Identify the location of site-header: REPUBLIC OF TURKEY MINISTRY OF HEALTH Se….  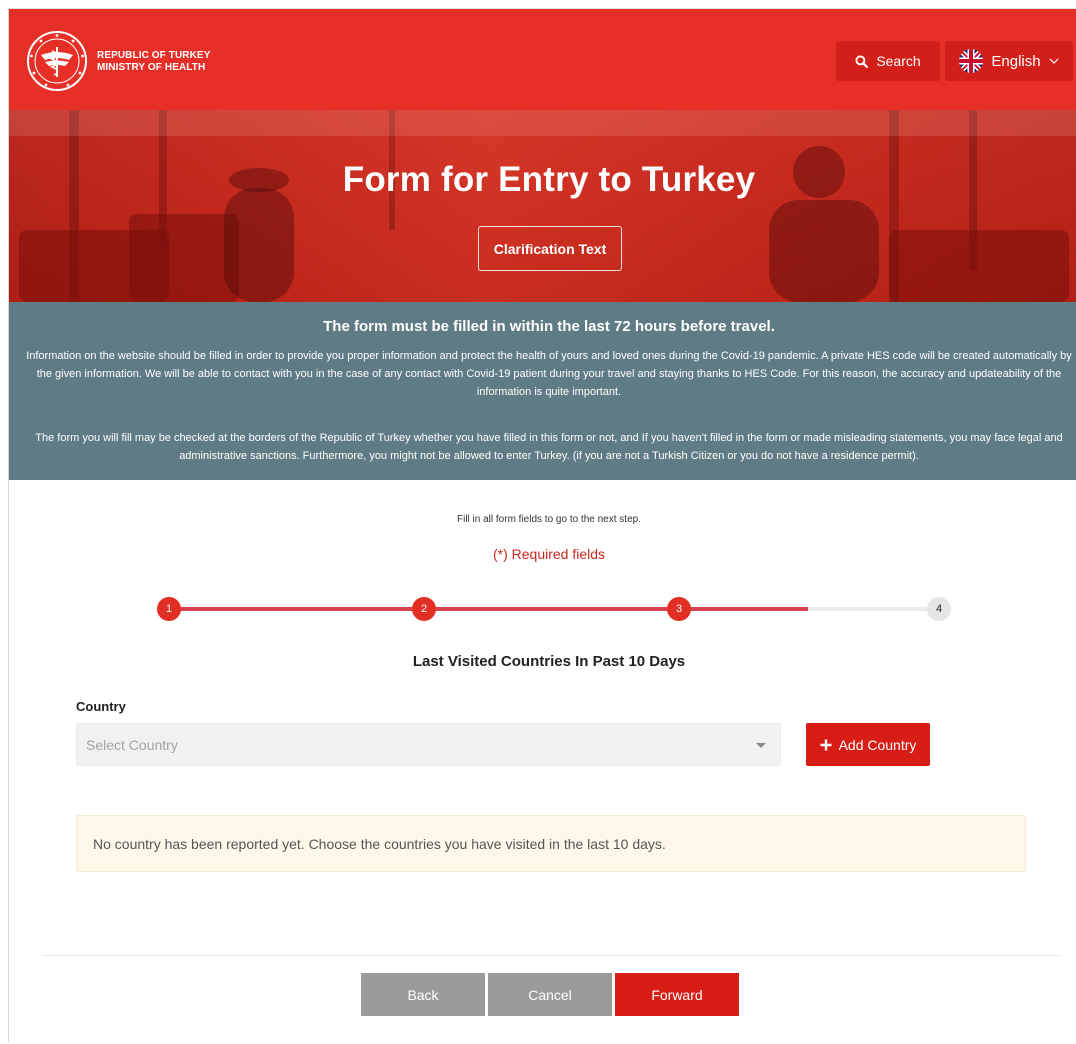
(542, 59).